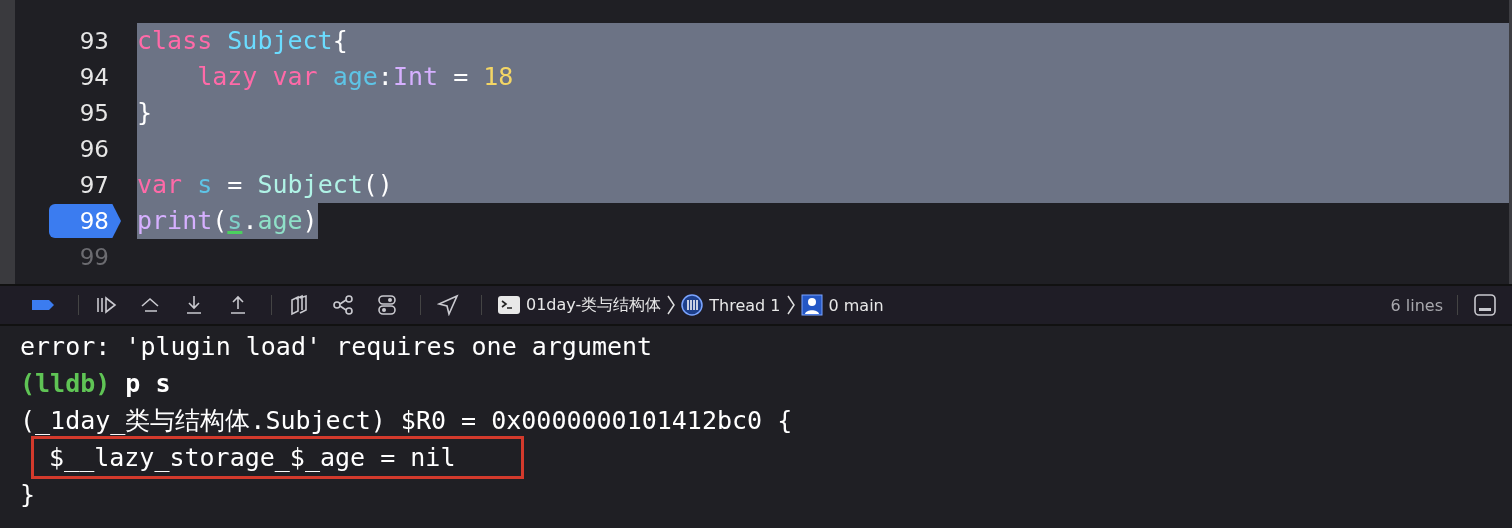 This screenshot has height=528, width=1512. Describe the element at coordinates (85, 221) in the screenshot. I see `breakpoint-marker: 98` at that location.